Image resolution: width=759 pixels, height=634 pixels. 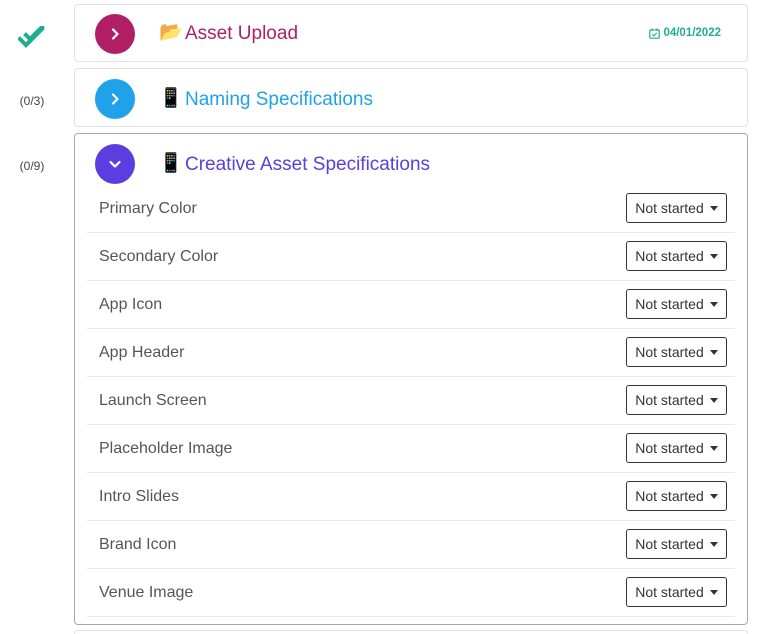 I want to click on item-label: App Header, so click(x=142, y=352).